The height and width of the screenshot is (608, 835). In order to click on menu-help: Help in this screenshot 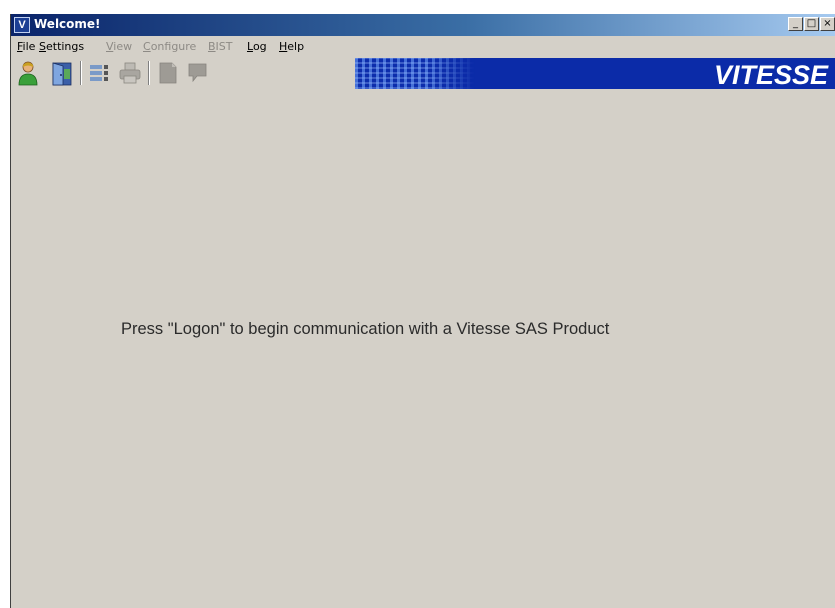, I will do `click(291, 46)`.